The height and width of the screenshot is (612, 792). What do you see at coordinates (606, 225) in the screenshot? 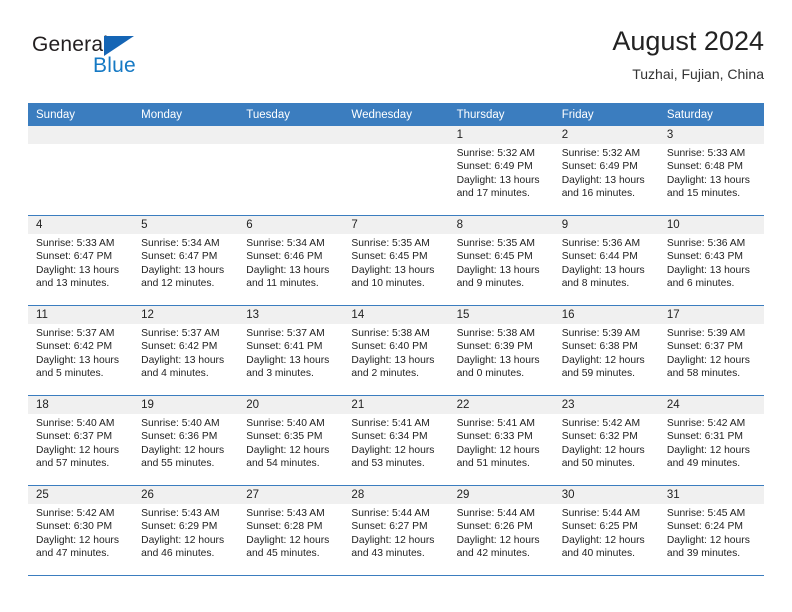
I see `day-number: 9` at bounding box center [606, 225].